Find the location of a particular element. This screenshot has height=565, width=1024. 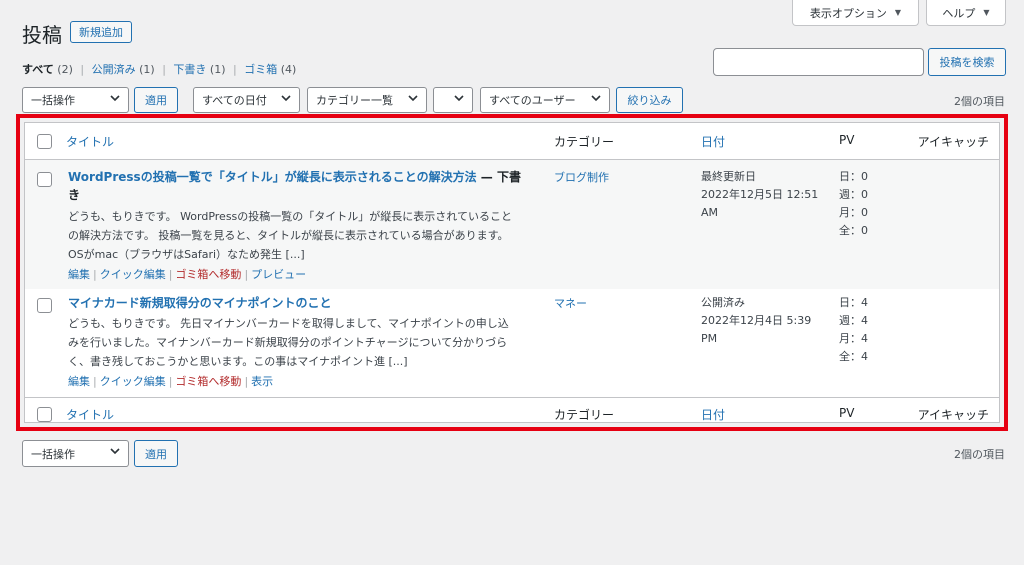

column-category-footer: カテゴリー is located at coordinates (584, 415).